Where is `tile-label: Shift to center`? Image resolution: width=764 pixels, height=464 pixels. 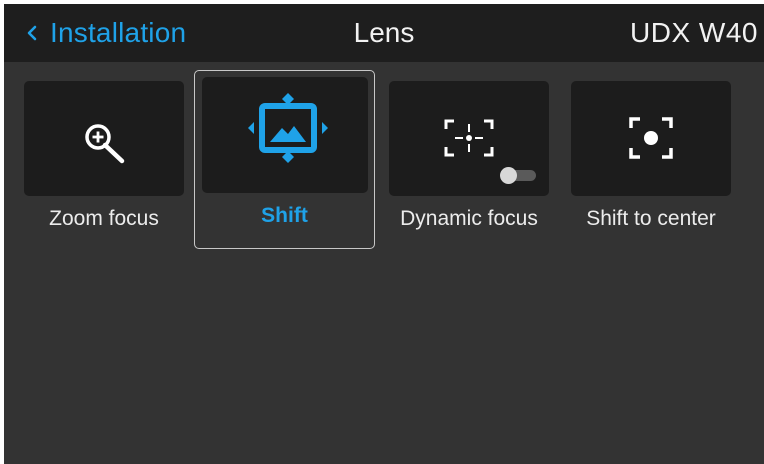 tile-label: Shift to center is located at coordinates (651, 218).